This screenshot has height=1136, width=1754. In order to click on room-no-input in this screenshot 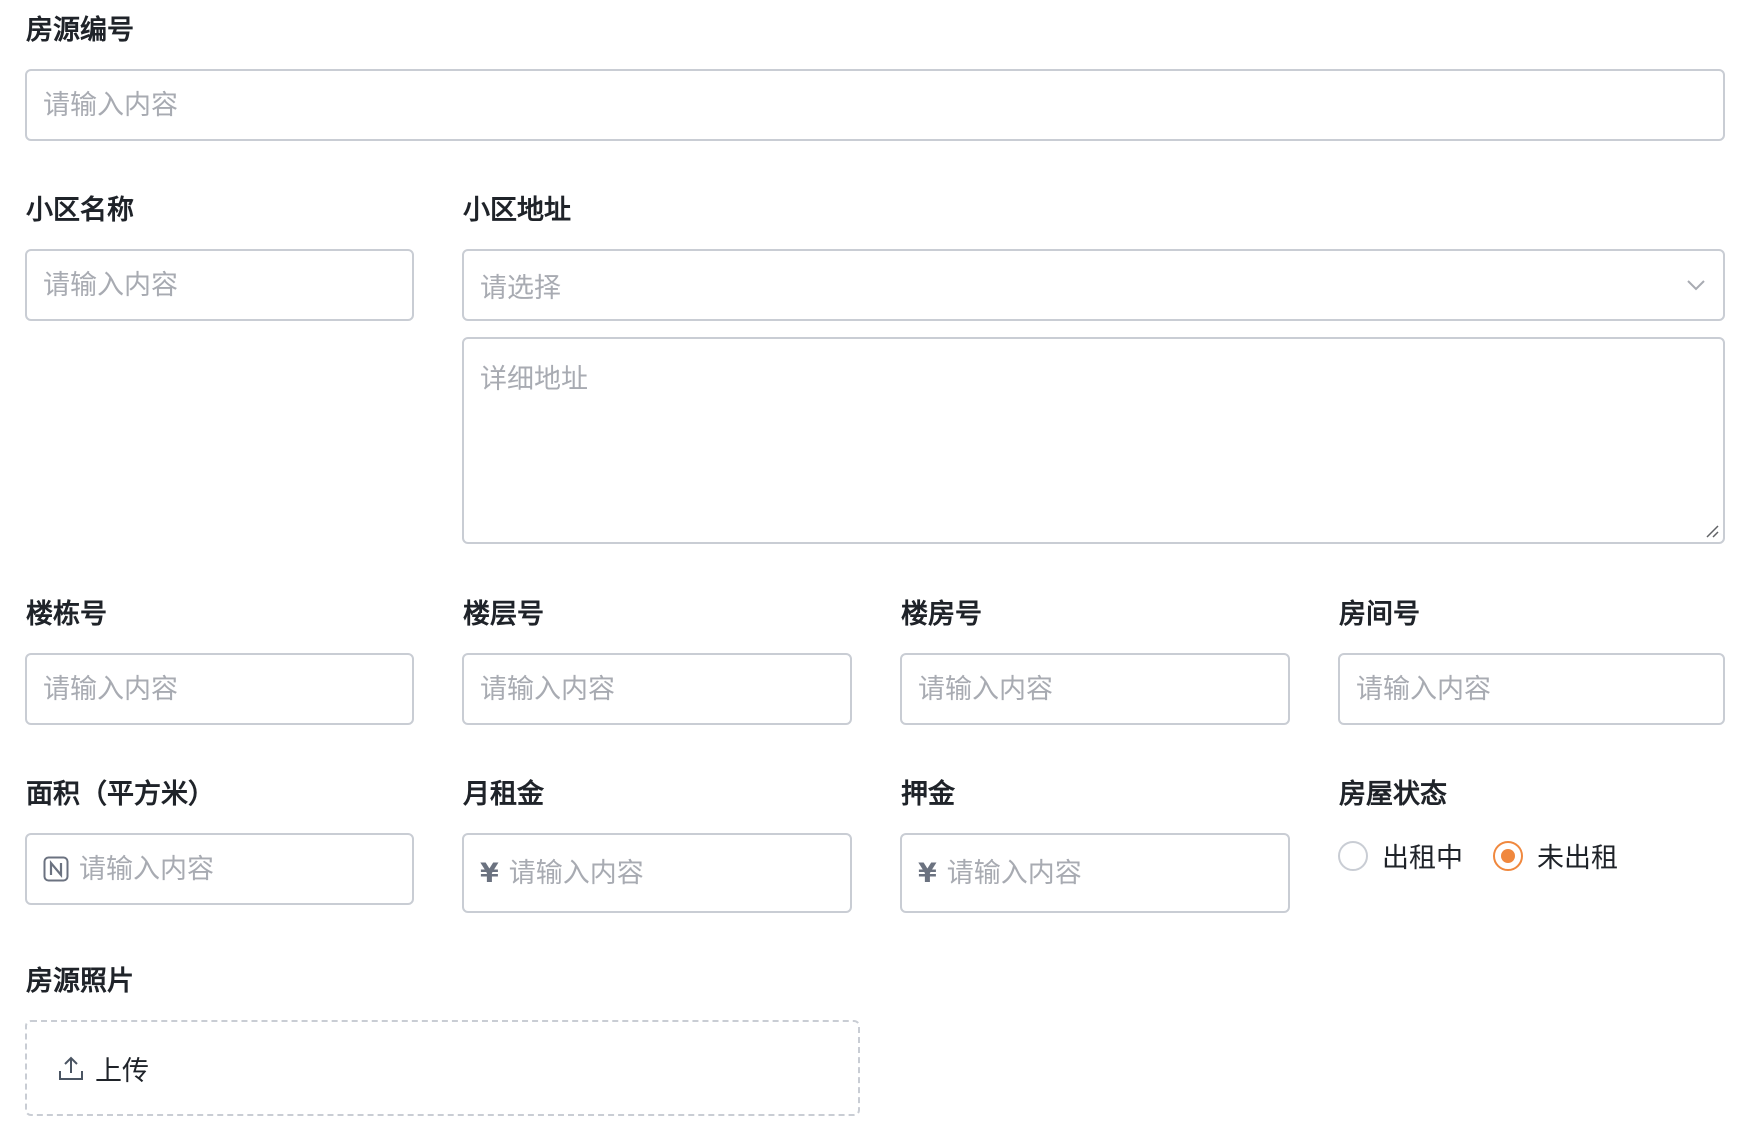, I will do `click(1531, 689)`.